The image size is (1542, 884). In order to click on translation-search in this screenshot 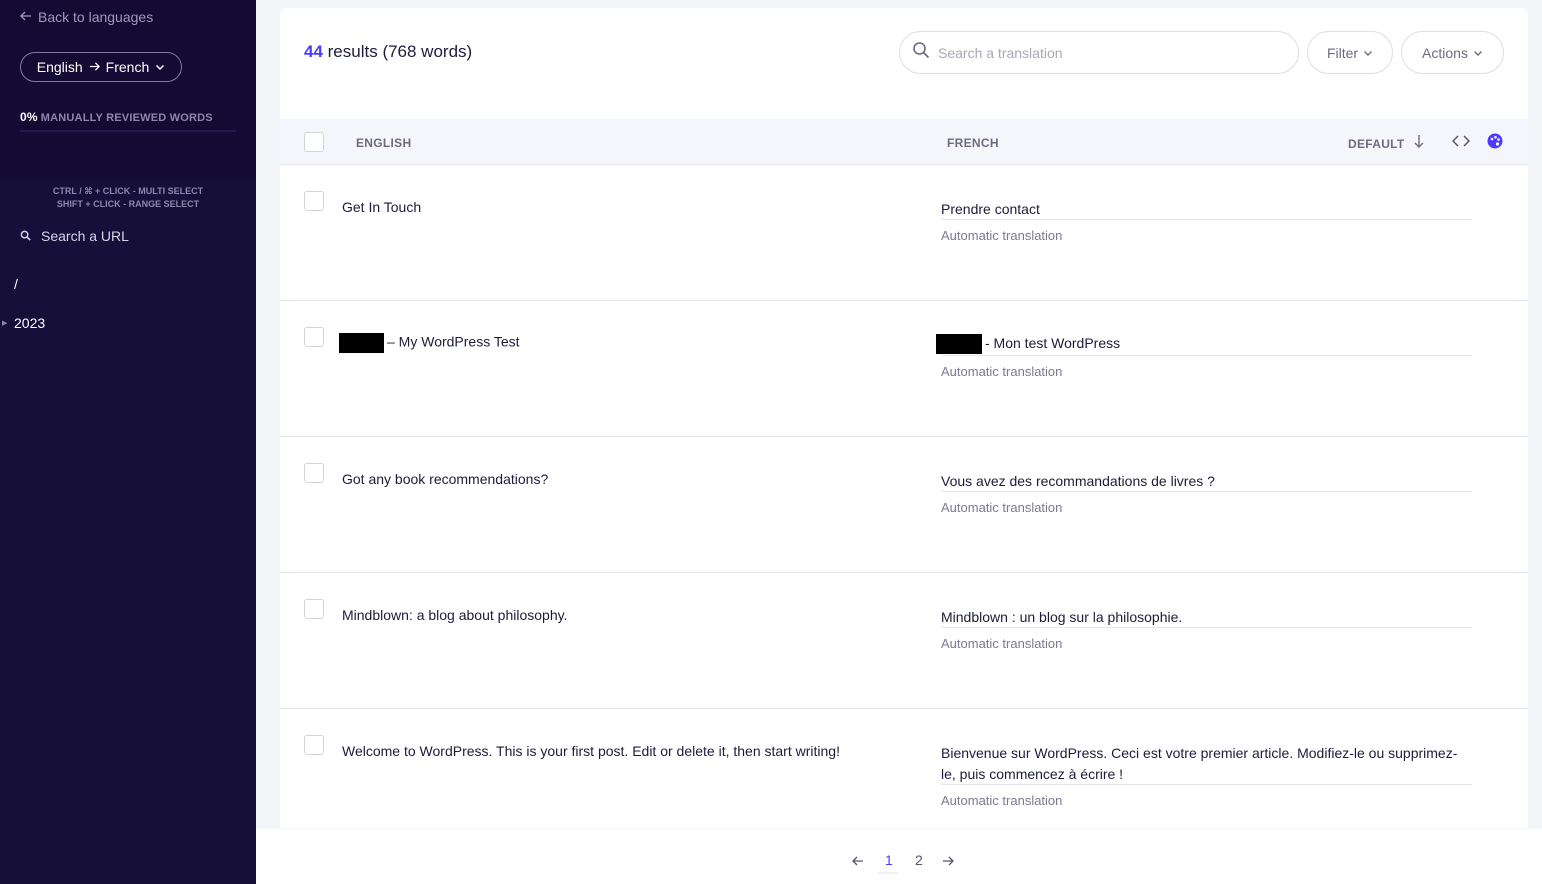, I will do `click(1099, 52)`.